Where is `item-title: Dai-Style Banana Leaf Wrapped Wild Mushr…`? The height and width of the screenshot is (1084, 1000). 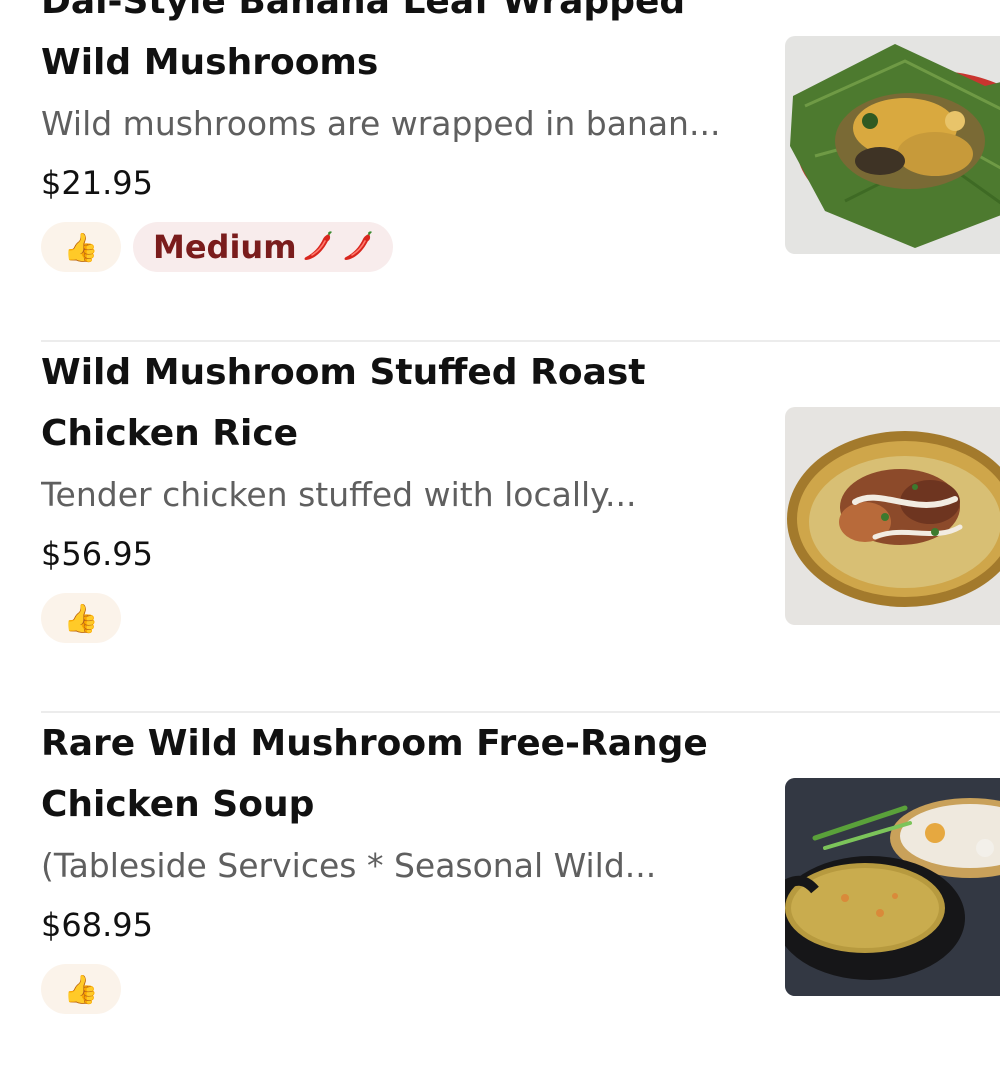 item-title: Dai-Style Banana Leaf Wrapped Wild Mushr… is located at coordinates (363, 41).